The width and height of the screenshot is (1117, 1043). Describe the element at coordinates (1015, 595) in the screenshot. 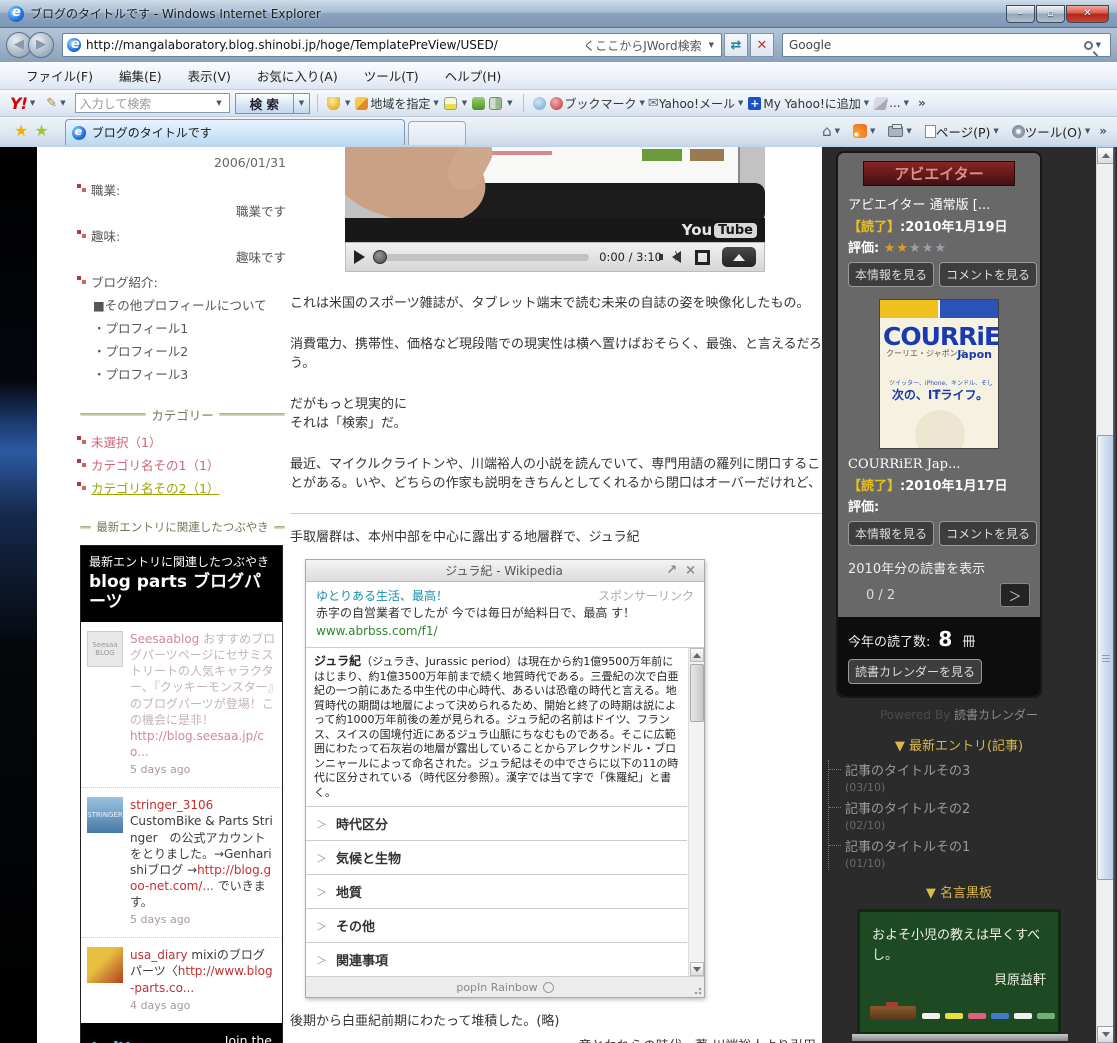

I see `pager-next-button: ＞` at that location.